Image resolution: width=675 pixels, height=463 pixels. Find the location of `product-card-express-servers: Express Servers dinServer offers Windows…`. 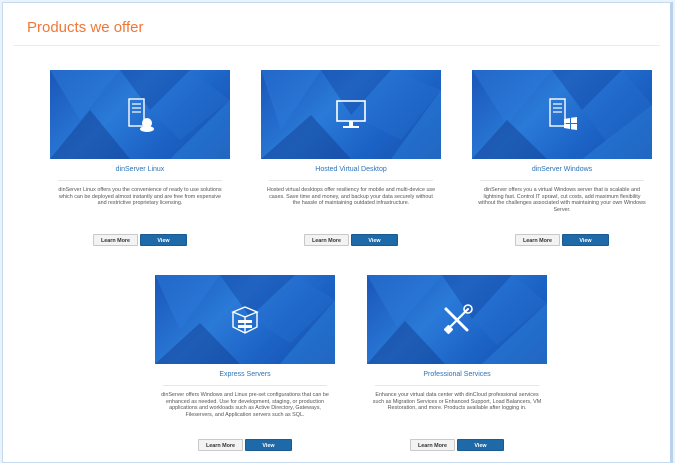

product-card-express-servers: Express Servers dinServer offers Windows… is located at coordinates (245, 351).